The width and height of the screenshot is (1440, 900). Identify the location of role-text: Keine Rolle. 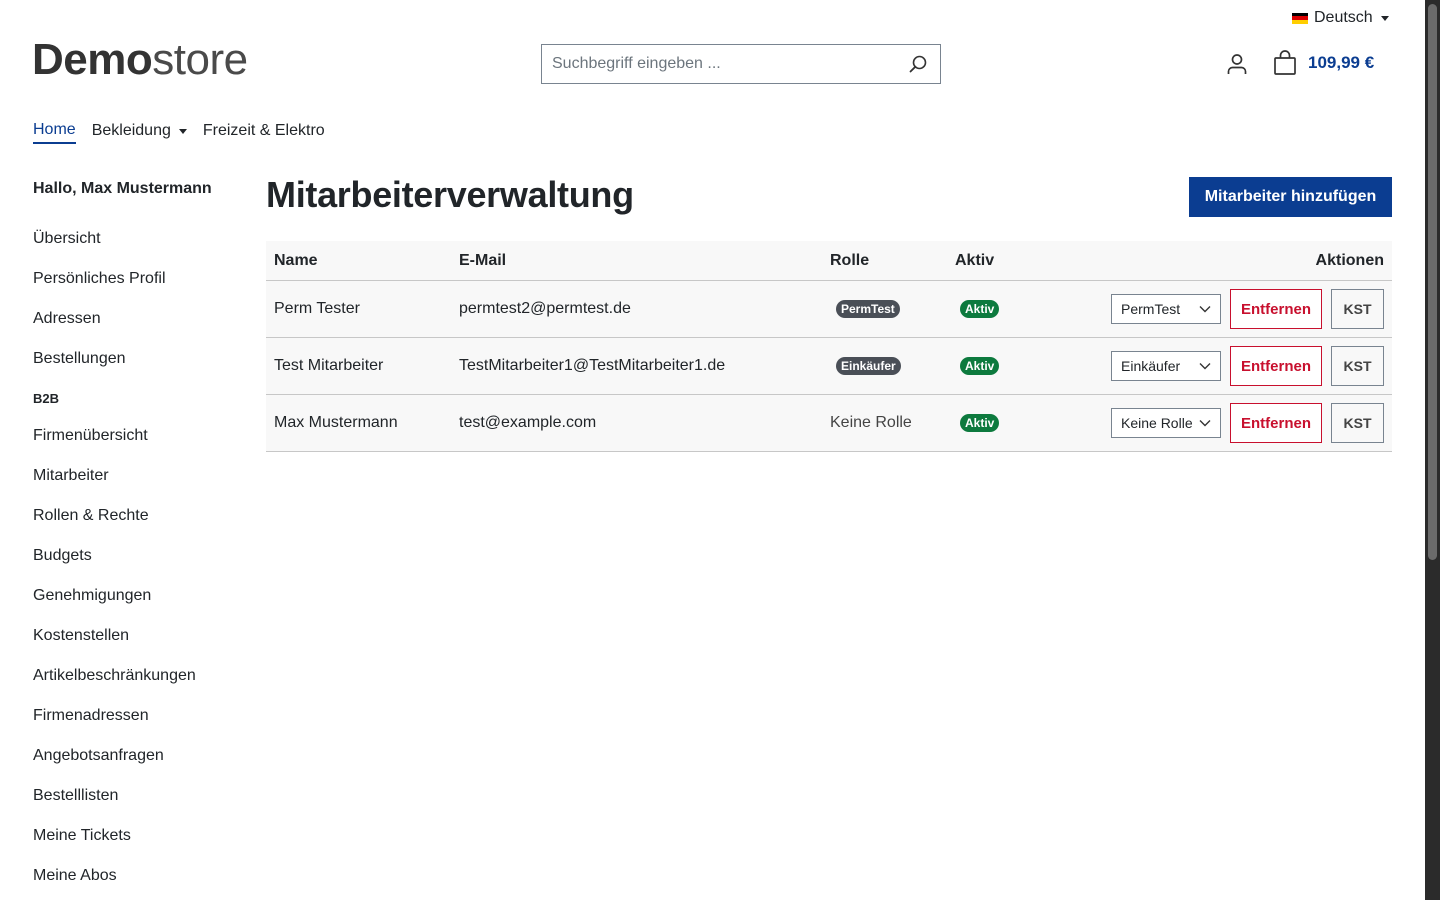
(871, 422).